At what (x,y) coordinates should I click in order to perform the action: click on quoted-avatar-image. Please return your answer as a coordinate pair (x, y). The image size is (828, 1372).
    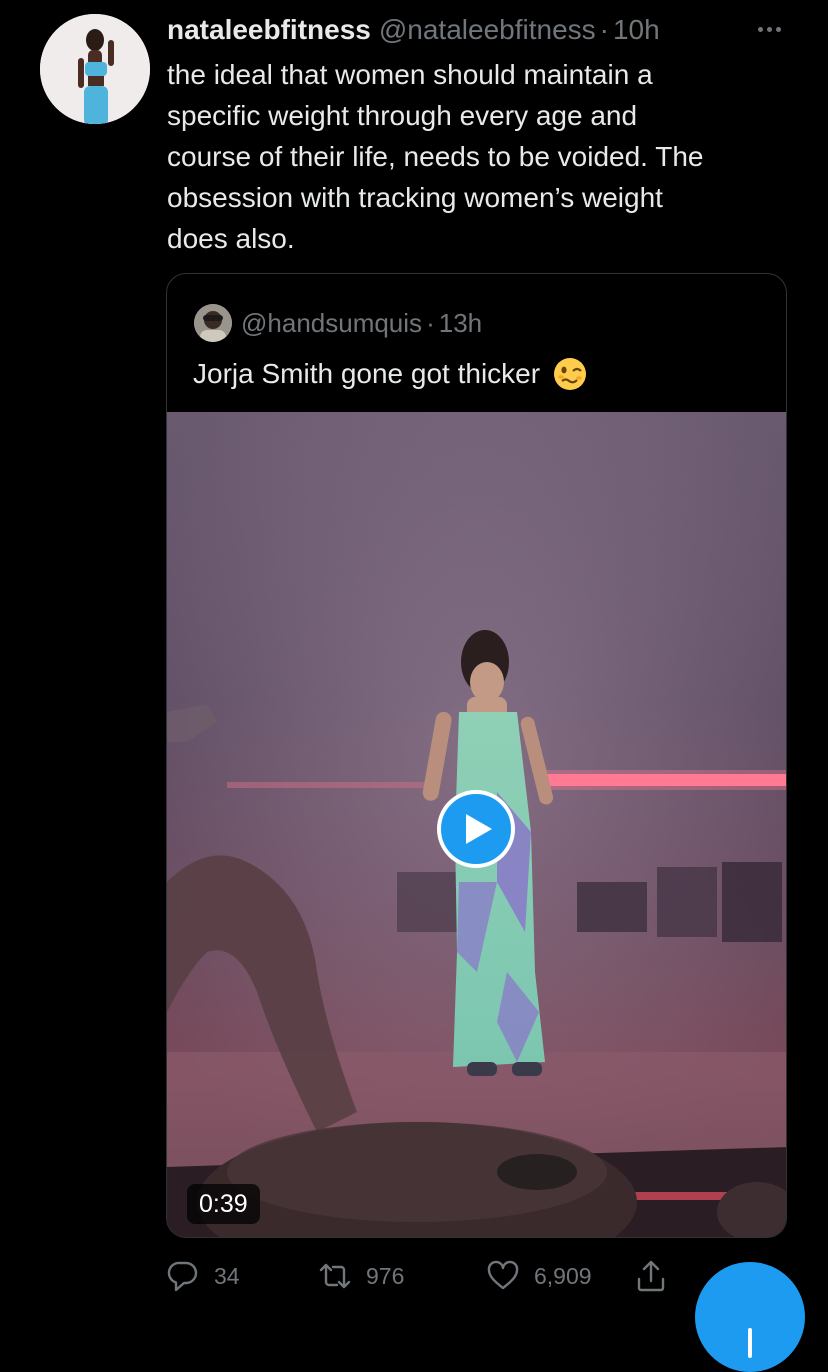
    Looking at the image, I should click on (213, 323).